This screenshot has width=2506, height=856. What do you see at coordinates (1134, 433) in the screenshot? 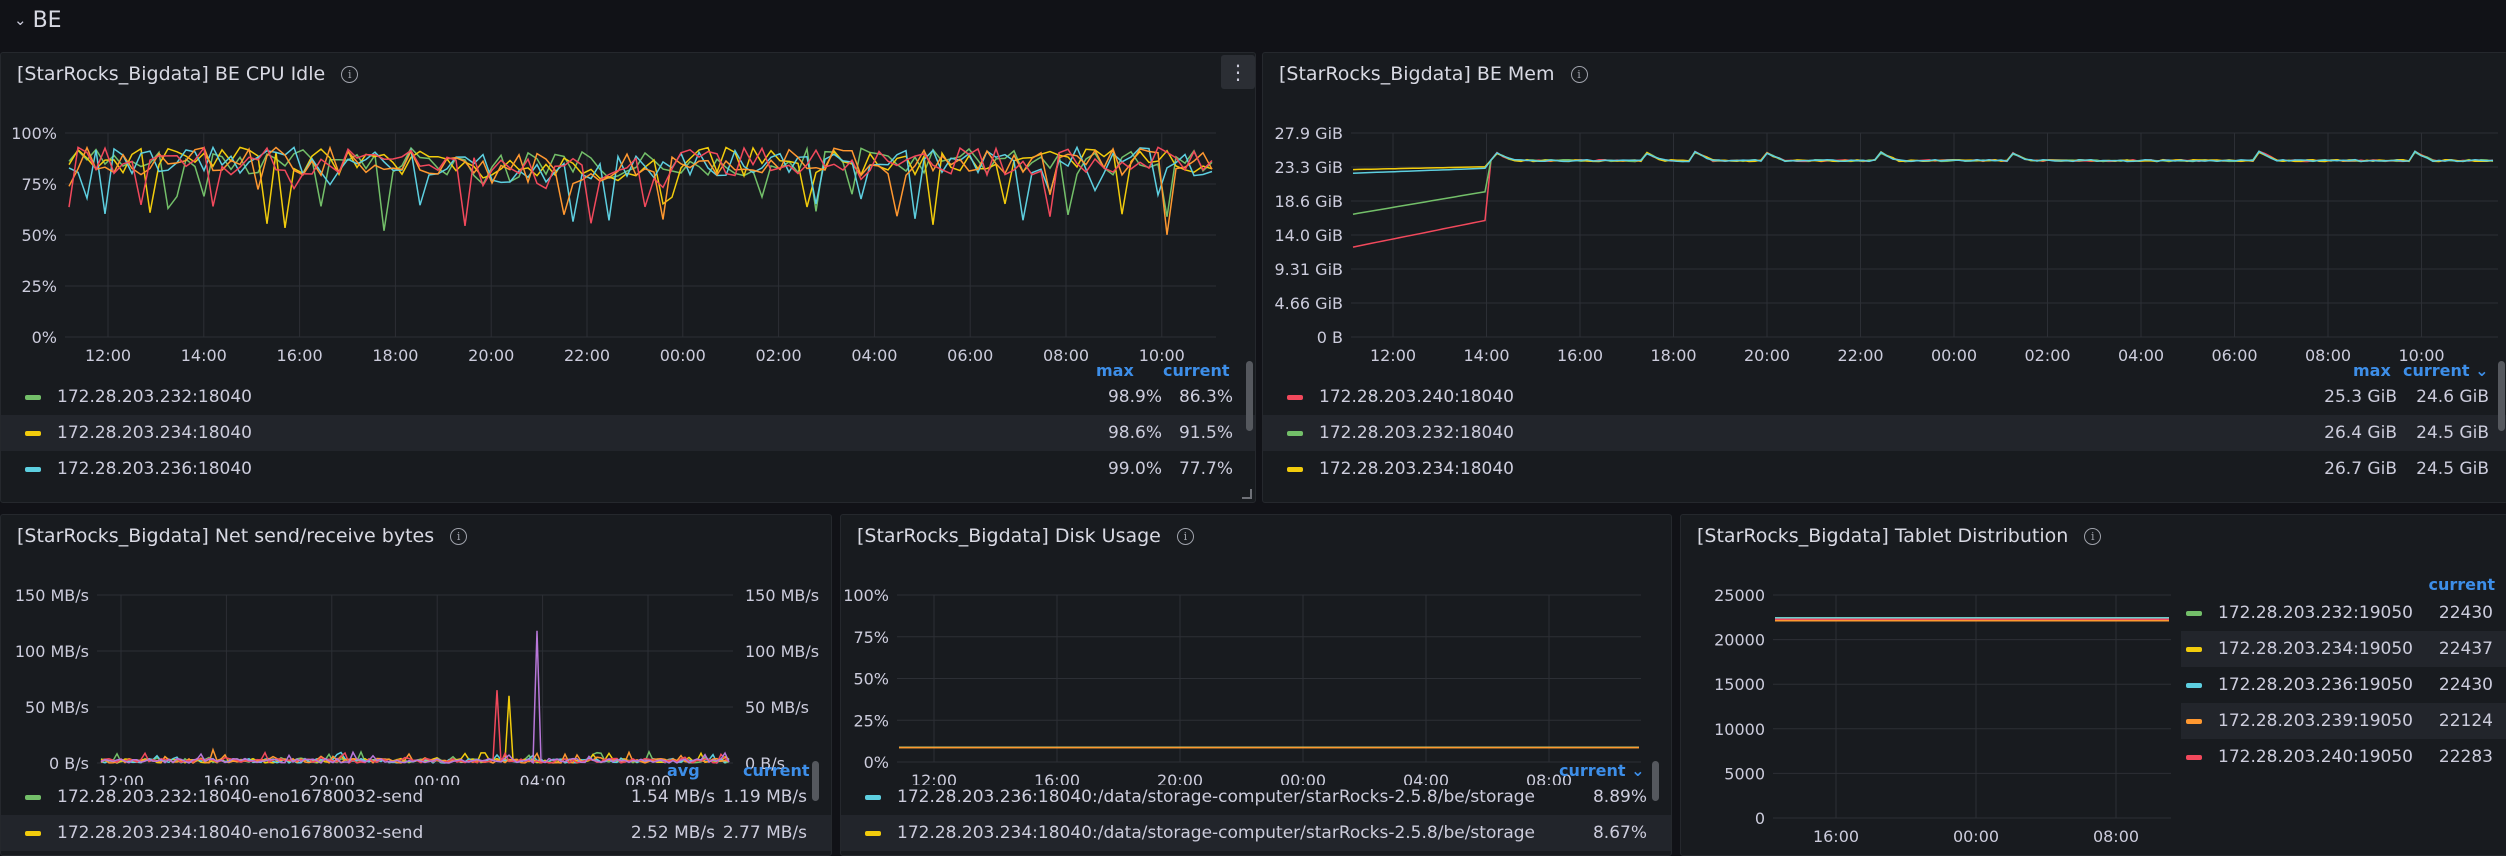
I see `series-max: 98.6%` at bounding box center [1134, 433].